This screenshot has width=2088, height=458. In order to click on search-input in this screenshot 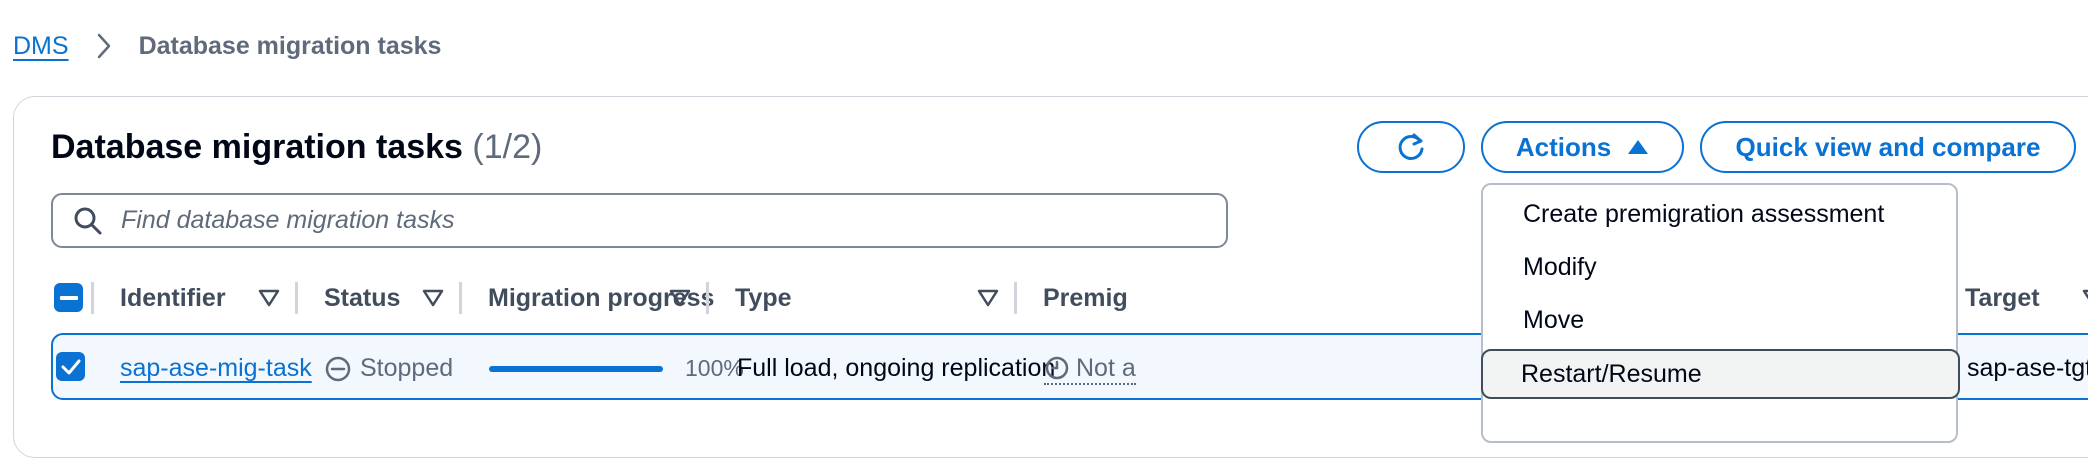, I will do `click(646, 220)`.